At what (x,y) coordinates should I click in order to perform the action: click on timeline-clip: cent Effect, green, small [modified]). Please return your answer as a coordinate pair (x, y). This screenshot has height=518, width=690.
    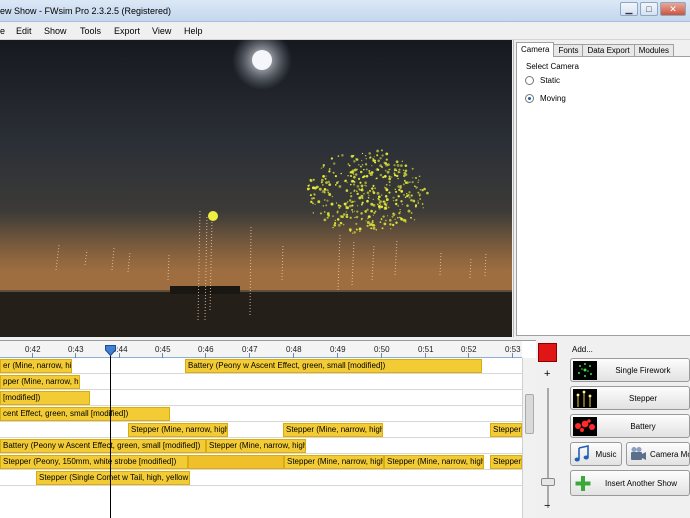
    Looking at the image, I should click on (85, 414).